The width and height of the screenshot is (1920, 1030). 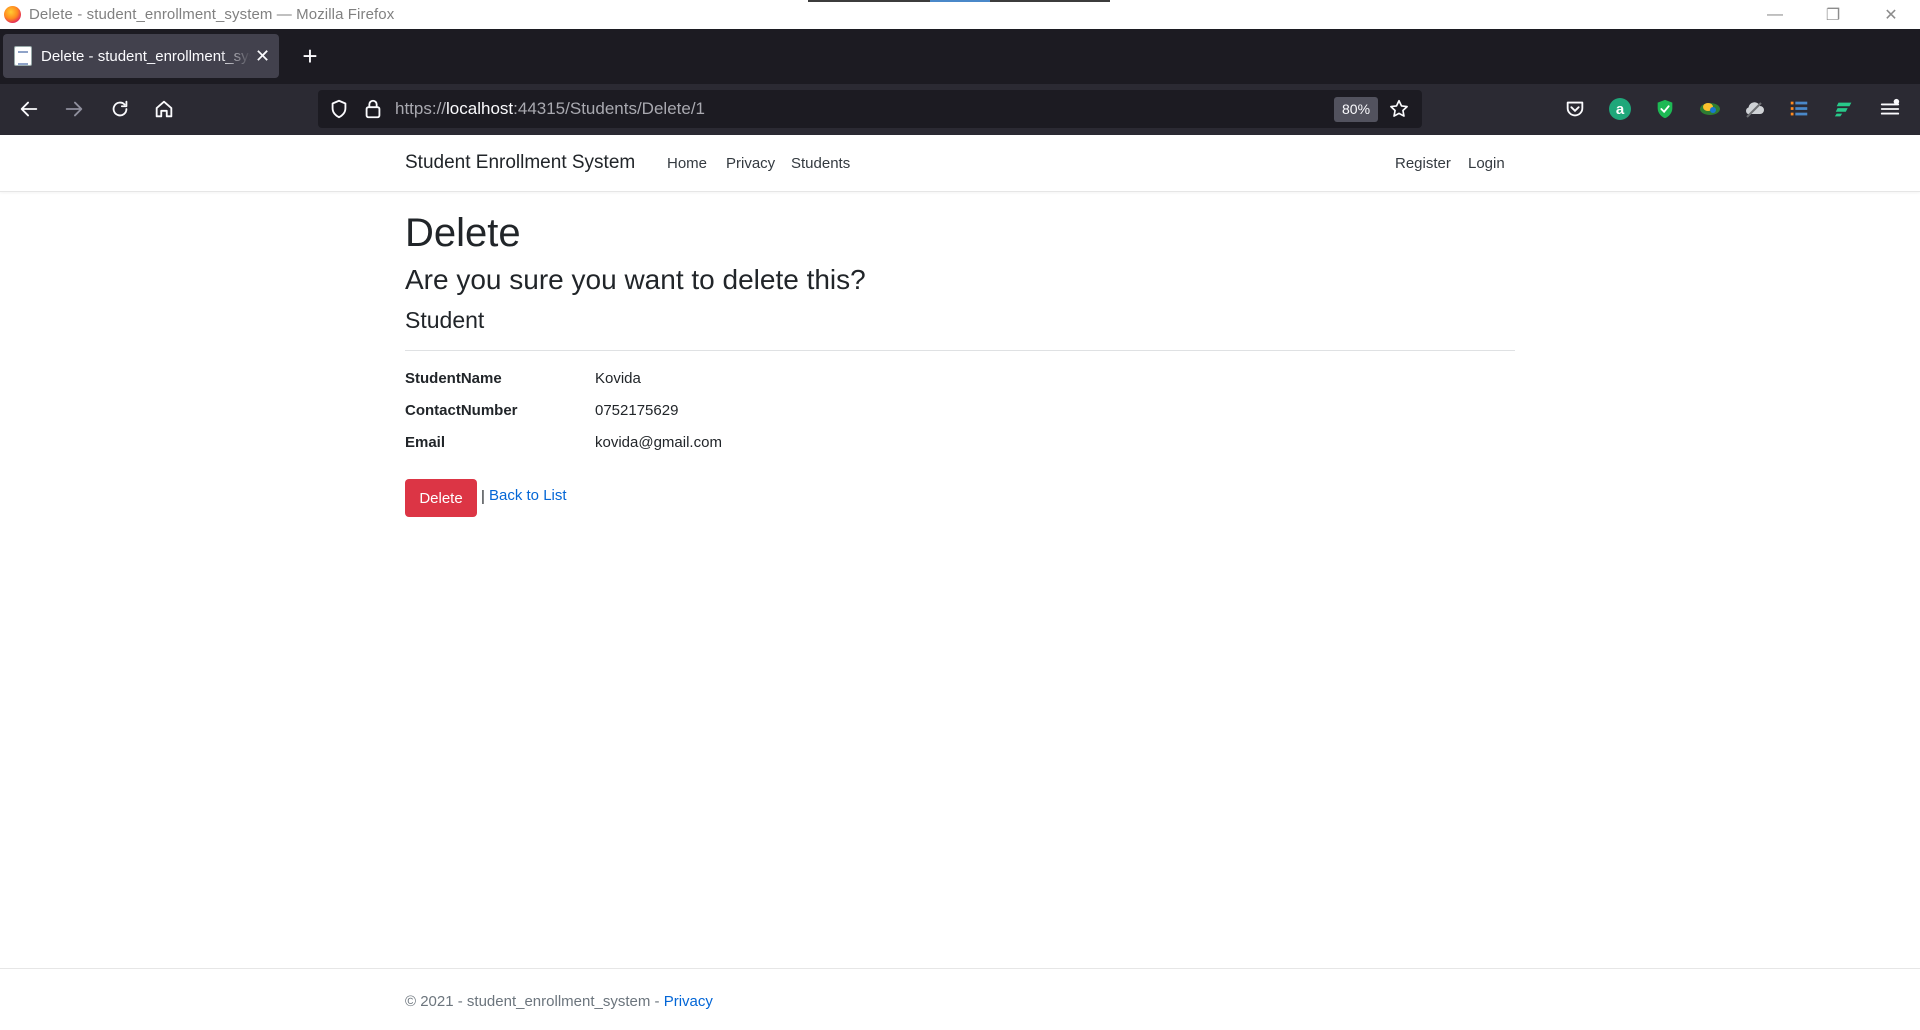 I want to click on cloud-extension-icon, so click(x=1754, y=109).